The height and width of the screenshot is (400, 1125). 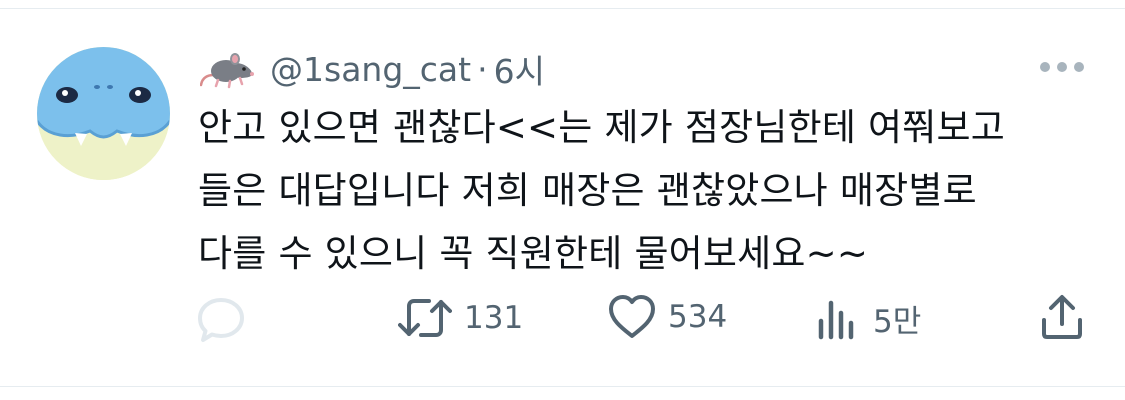 I want to click on more-options-icon, so click(x=1063, y=67).